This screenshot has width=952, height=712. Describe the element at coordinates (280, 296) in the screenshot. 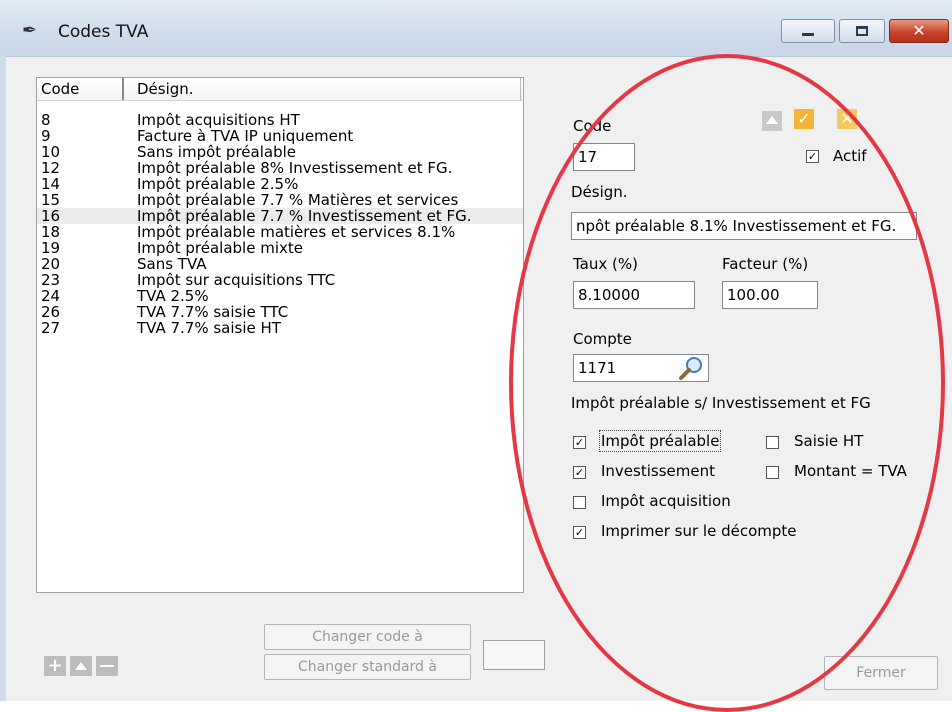

I see `list-item: 24 TVA 2.5%` at that location.